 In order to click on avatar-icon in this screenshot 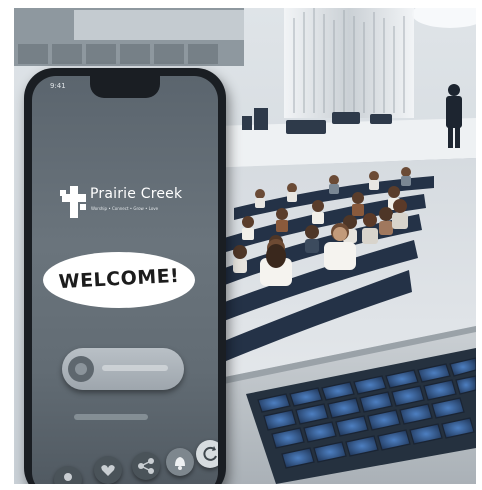, I will do `click(68, 475)`.